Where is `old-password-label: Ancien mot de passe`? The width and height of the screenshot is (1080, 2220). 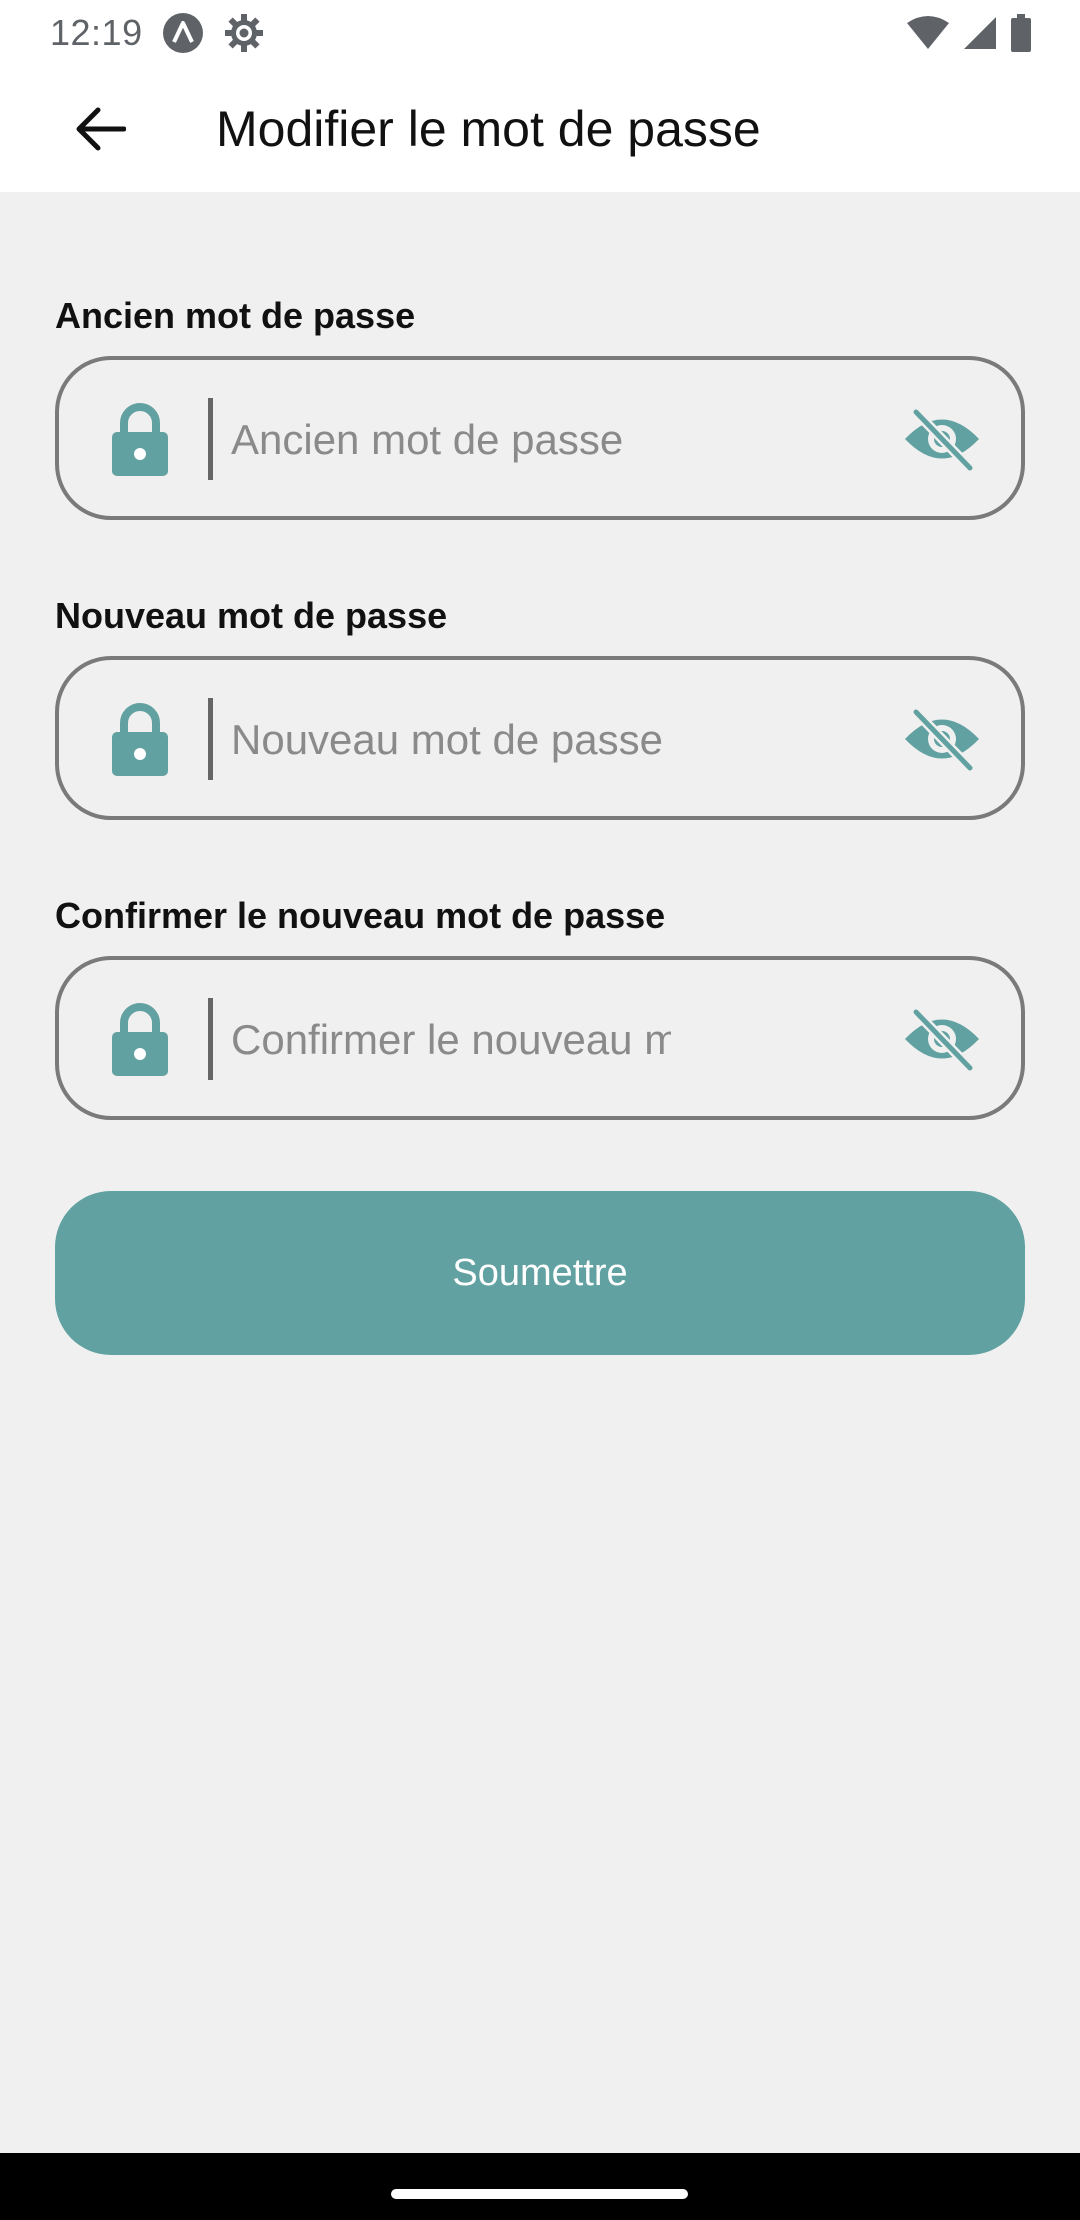
old-password-label: Ancien mot de passe is located at coordinates (235, 315).